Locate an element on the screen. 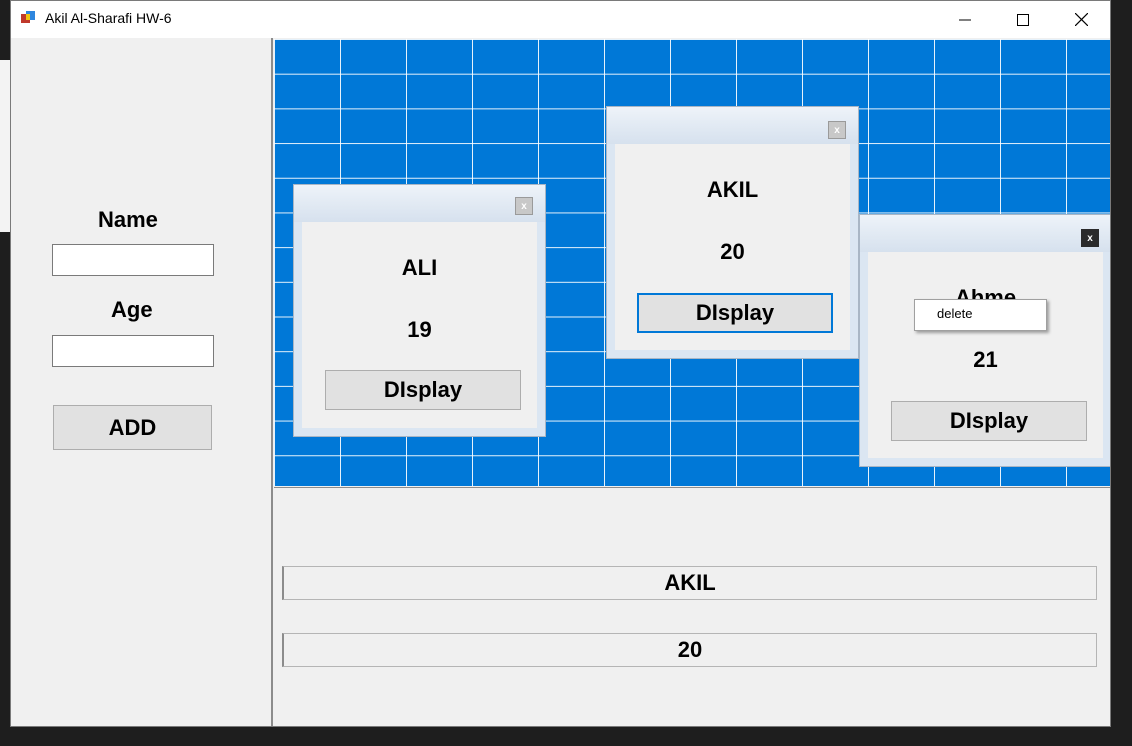 The height and width of the screenshot is (746, 1132). age-label: Age is located at coordinates (132, 309).